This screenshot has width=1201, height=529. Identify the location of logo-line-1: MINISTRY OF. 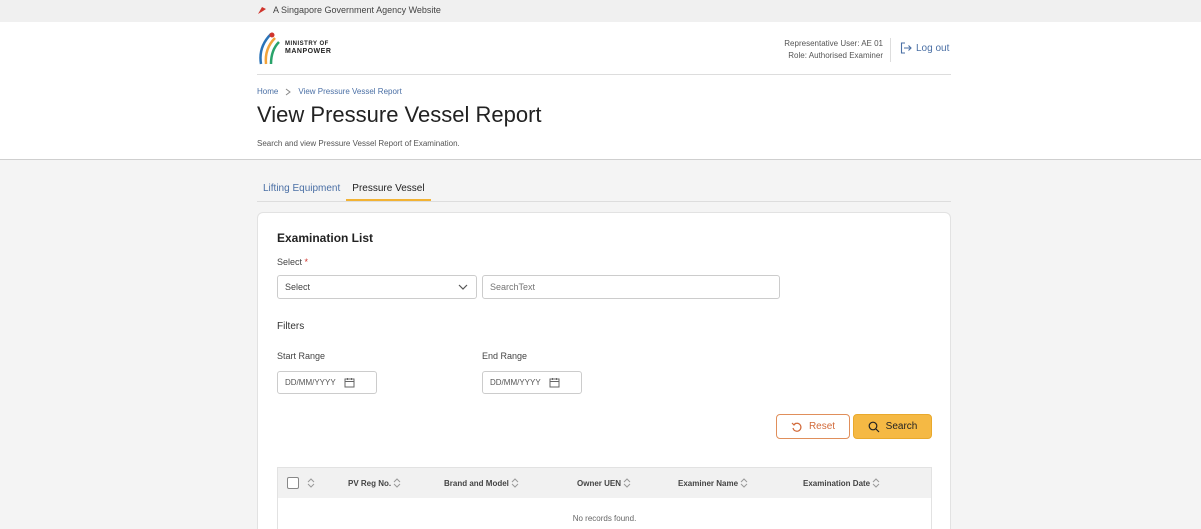
(307, 44).